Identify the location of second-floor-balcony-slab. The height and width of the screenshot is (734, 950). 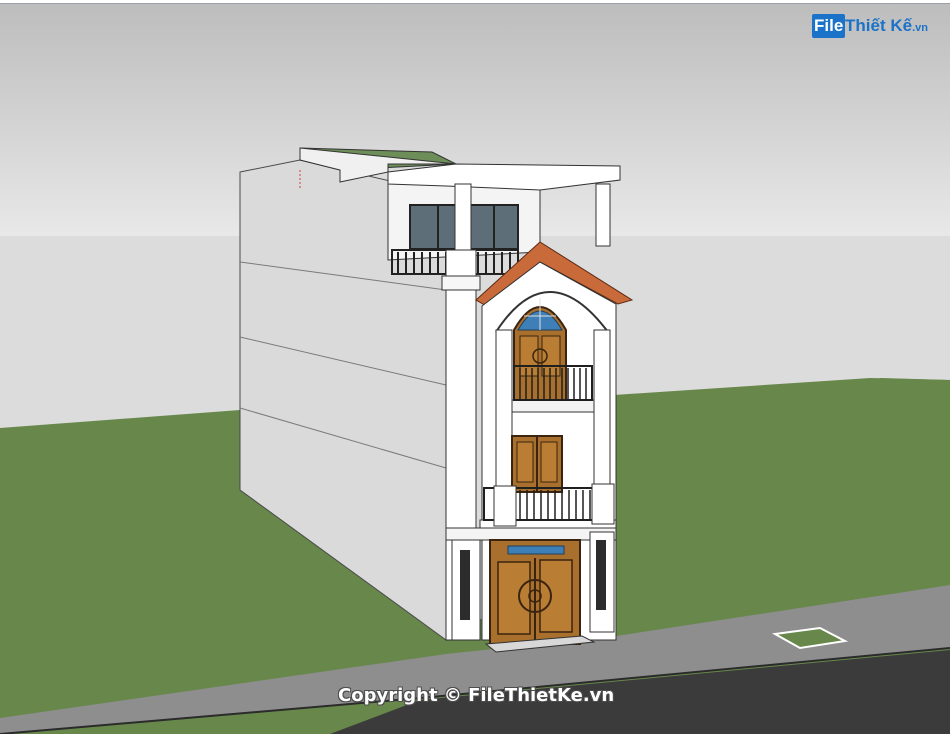
(553, 406).